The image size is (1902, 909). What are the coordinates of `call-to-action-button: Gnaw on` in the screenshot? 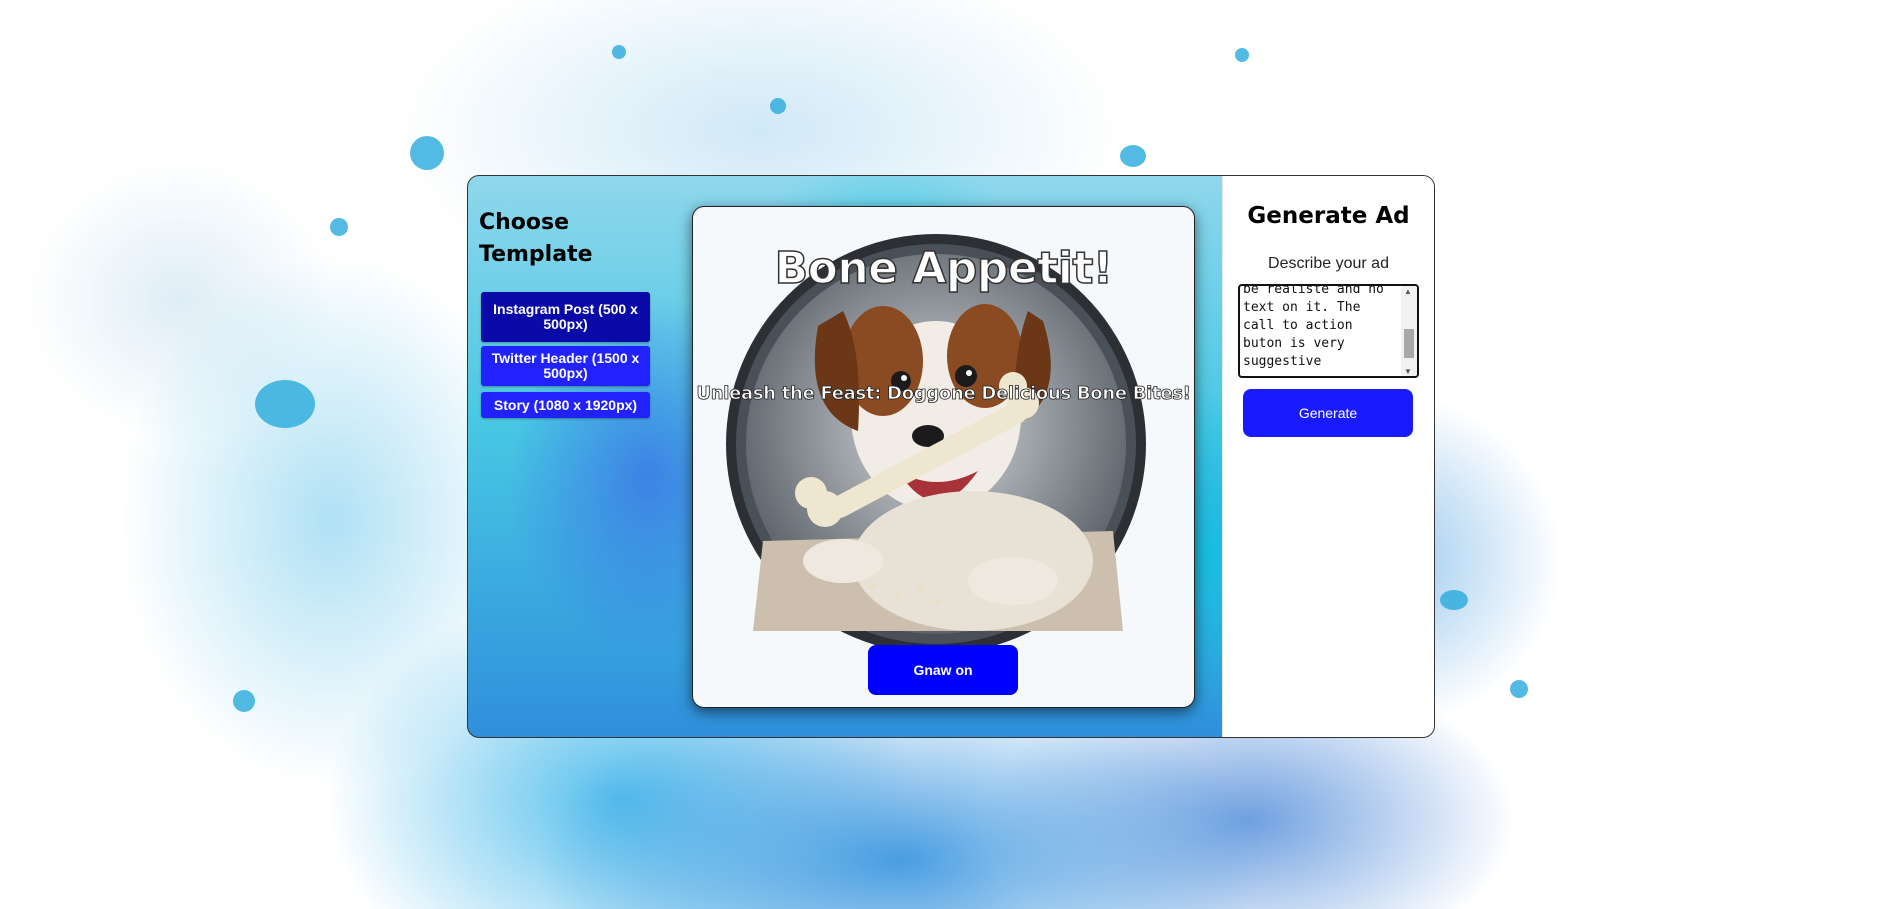 It's located at (943, 670).